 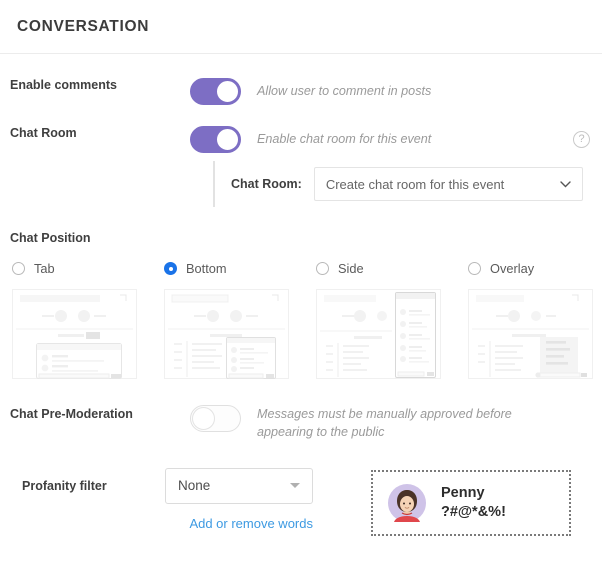 What do you see at coordinates (512, 268) in the screenshot?
I see `radio-label: Overlay` at bounding box center [512, 268].